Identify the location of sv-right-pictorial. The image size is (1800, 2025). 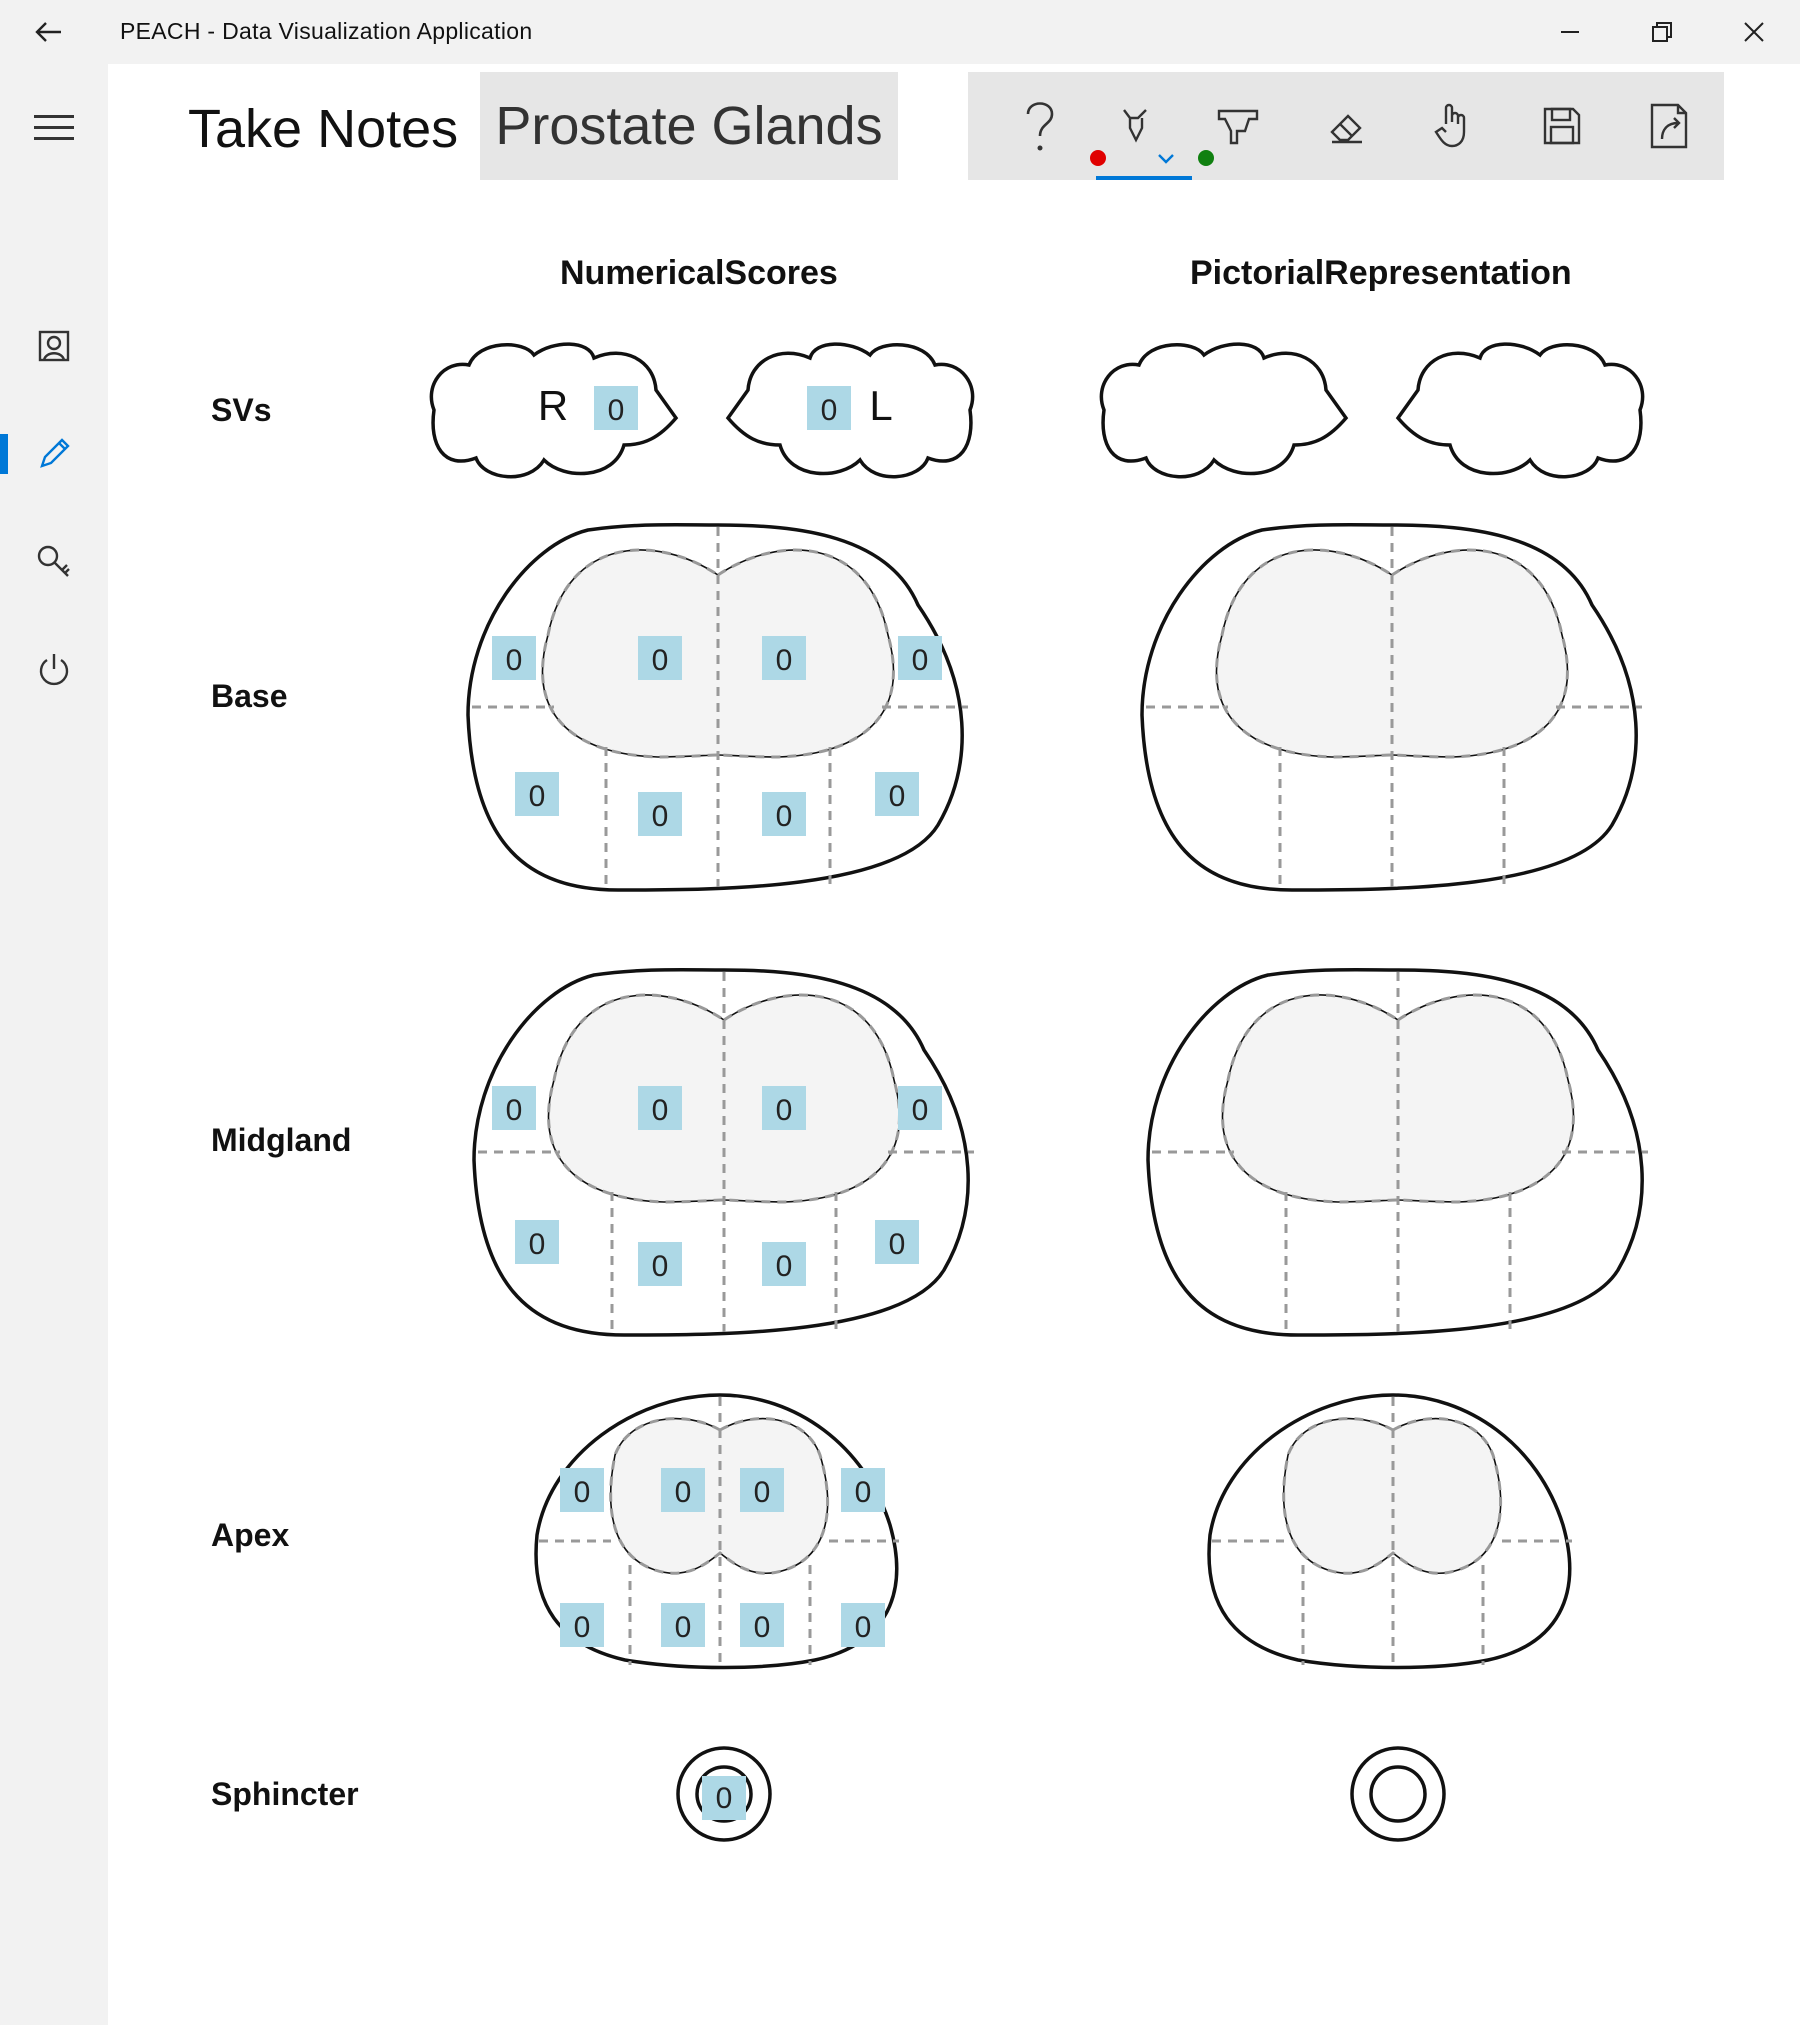
(1223, 410).